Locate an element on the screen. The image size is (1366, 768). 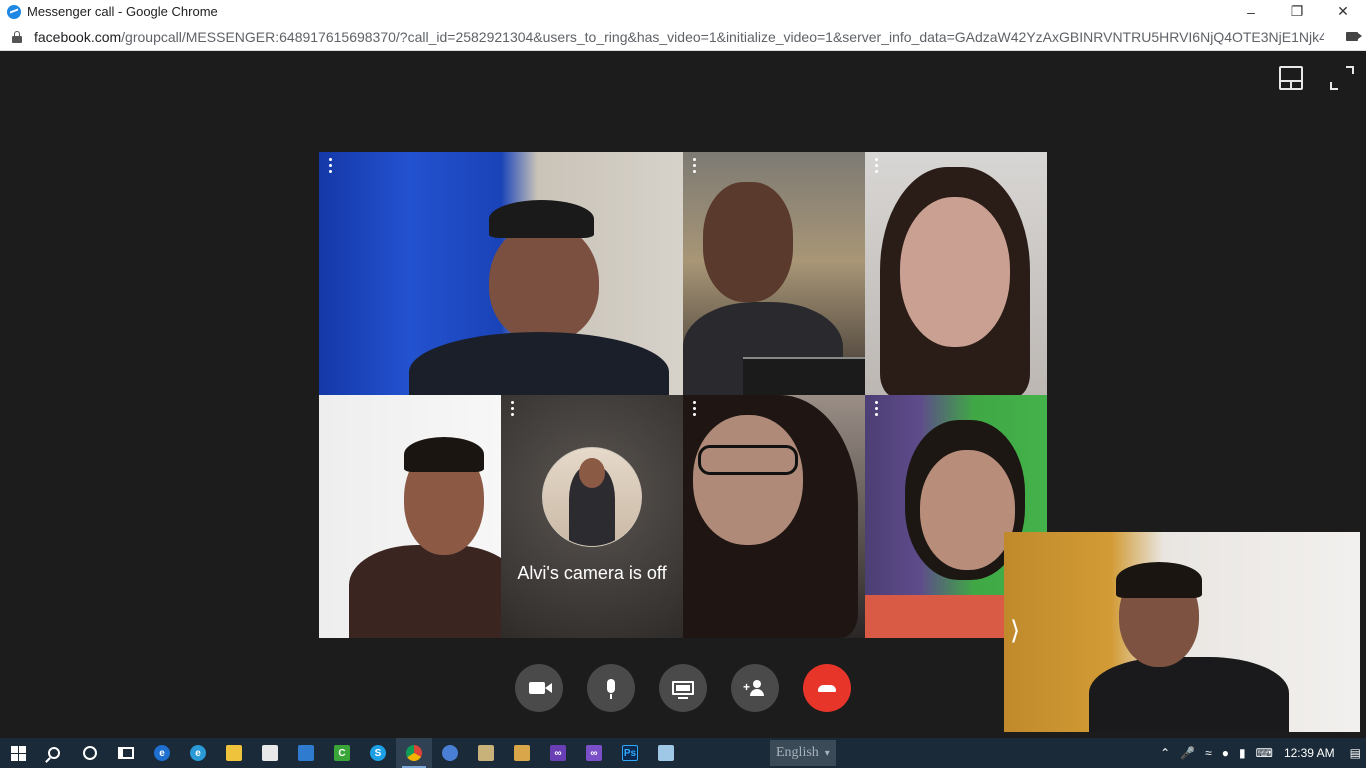
store-icon is located at coordinates (270, 753).